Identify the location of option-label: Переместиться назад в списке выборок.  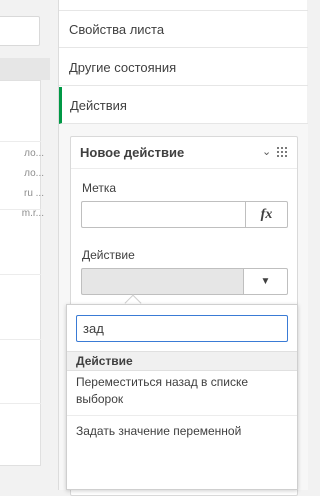
(162, 390).